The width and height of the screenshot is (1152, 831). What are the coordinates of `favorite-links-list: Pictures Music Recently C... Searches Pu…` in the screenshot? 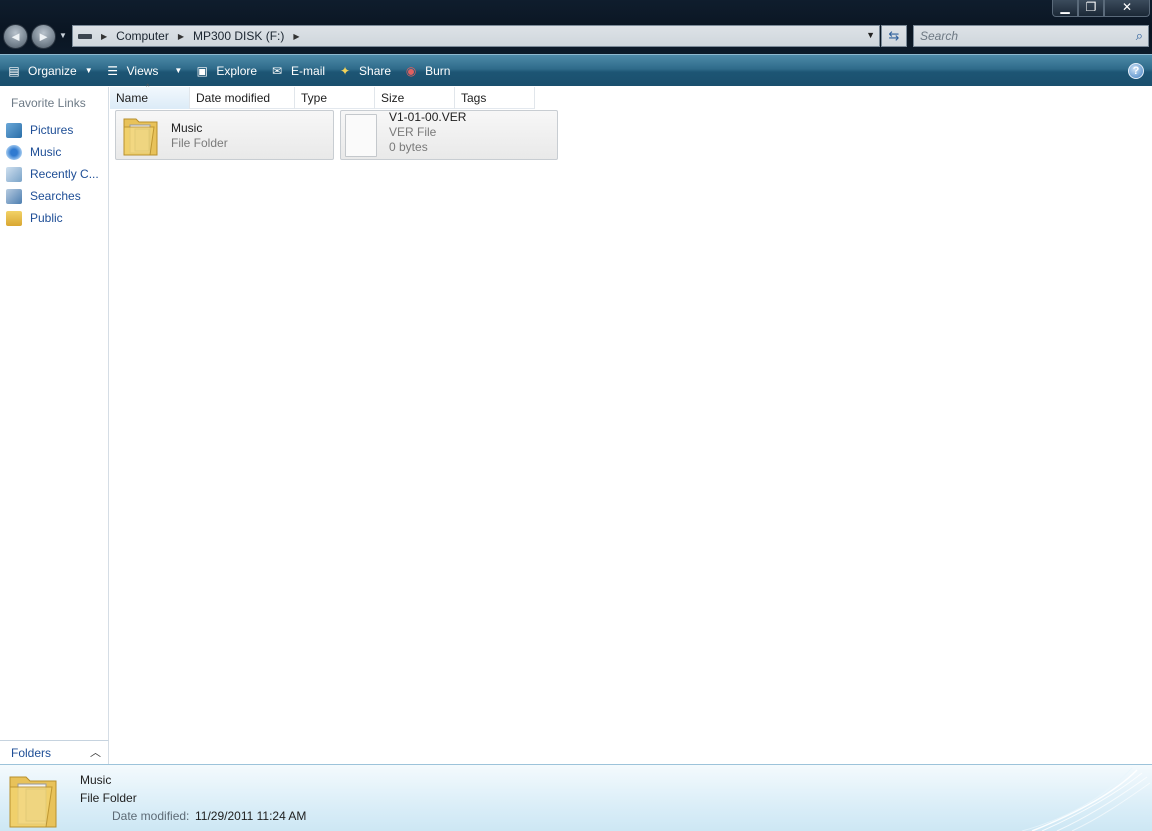 It's located at (56, 174).